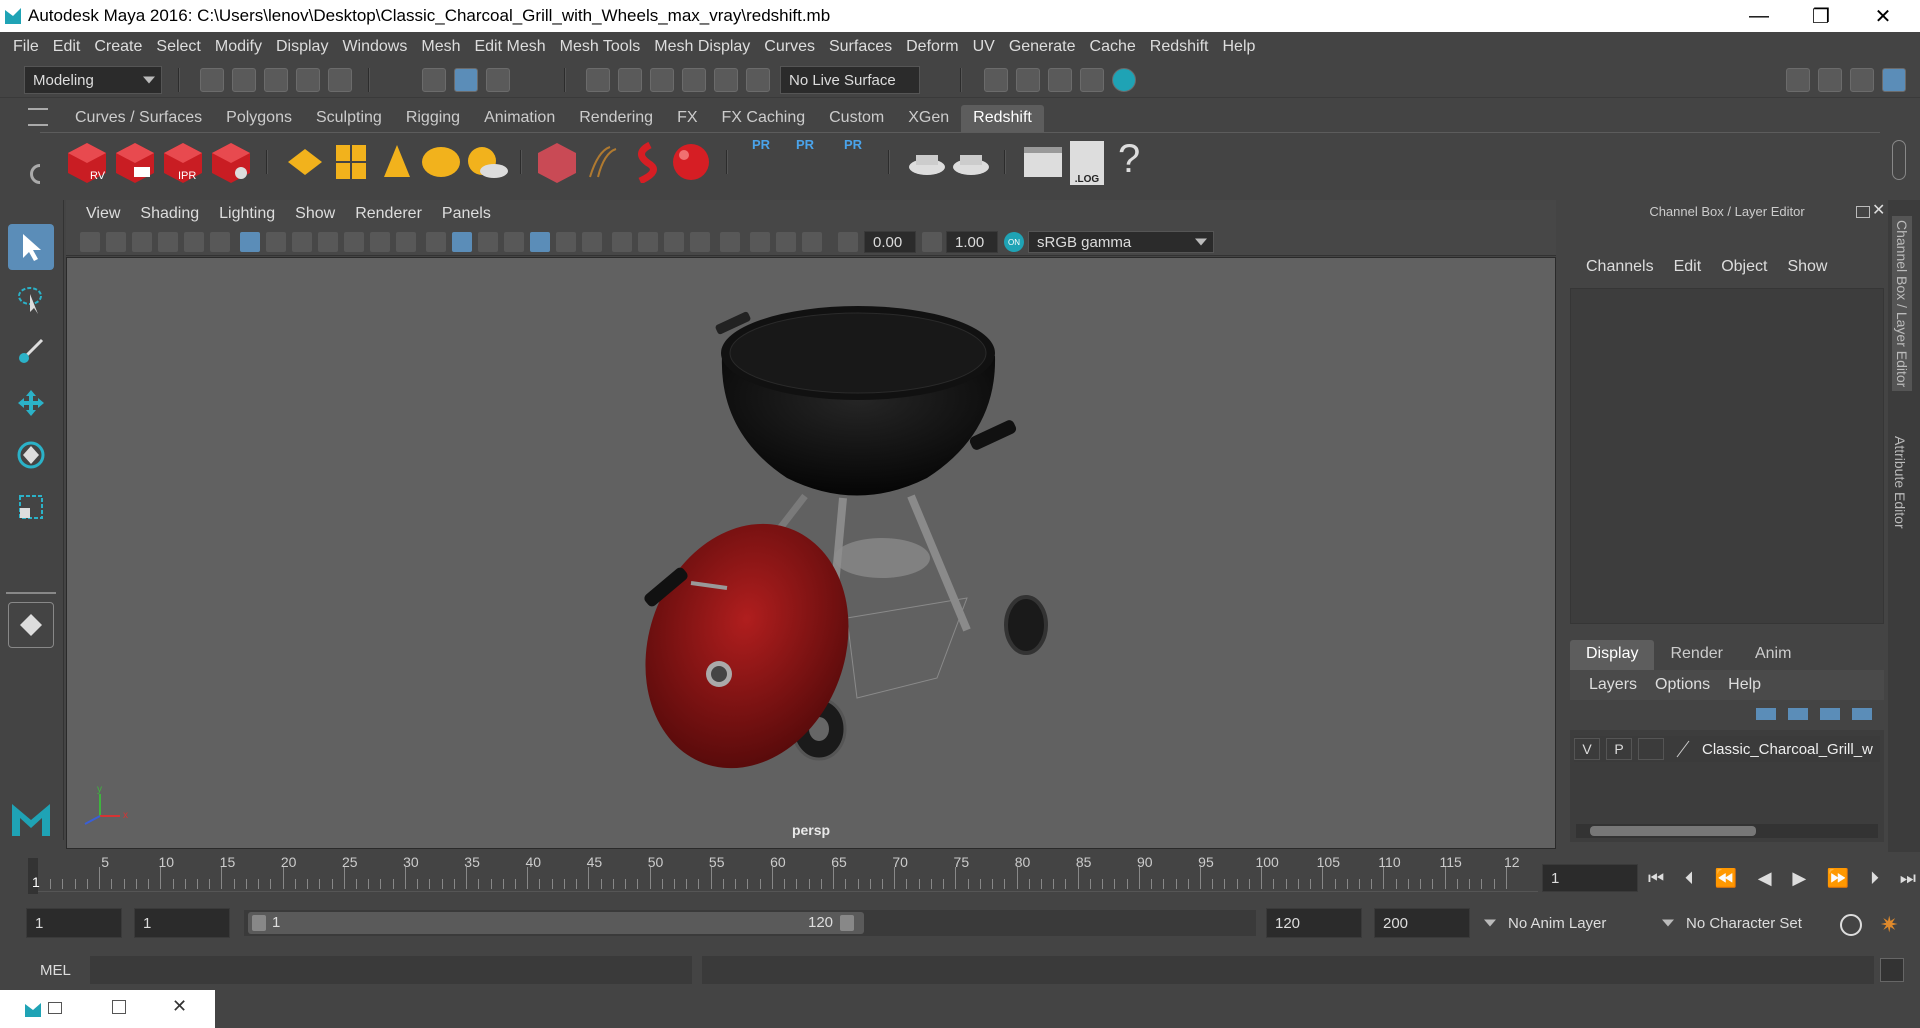  Describe the element at coordinates (220, 242) in the screenshot. I see `grease-pencil-icon` at that location.